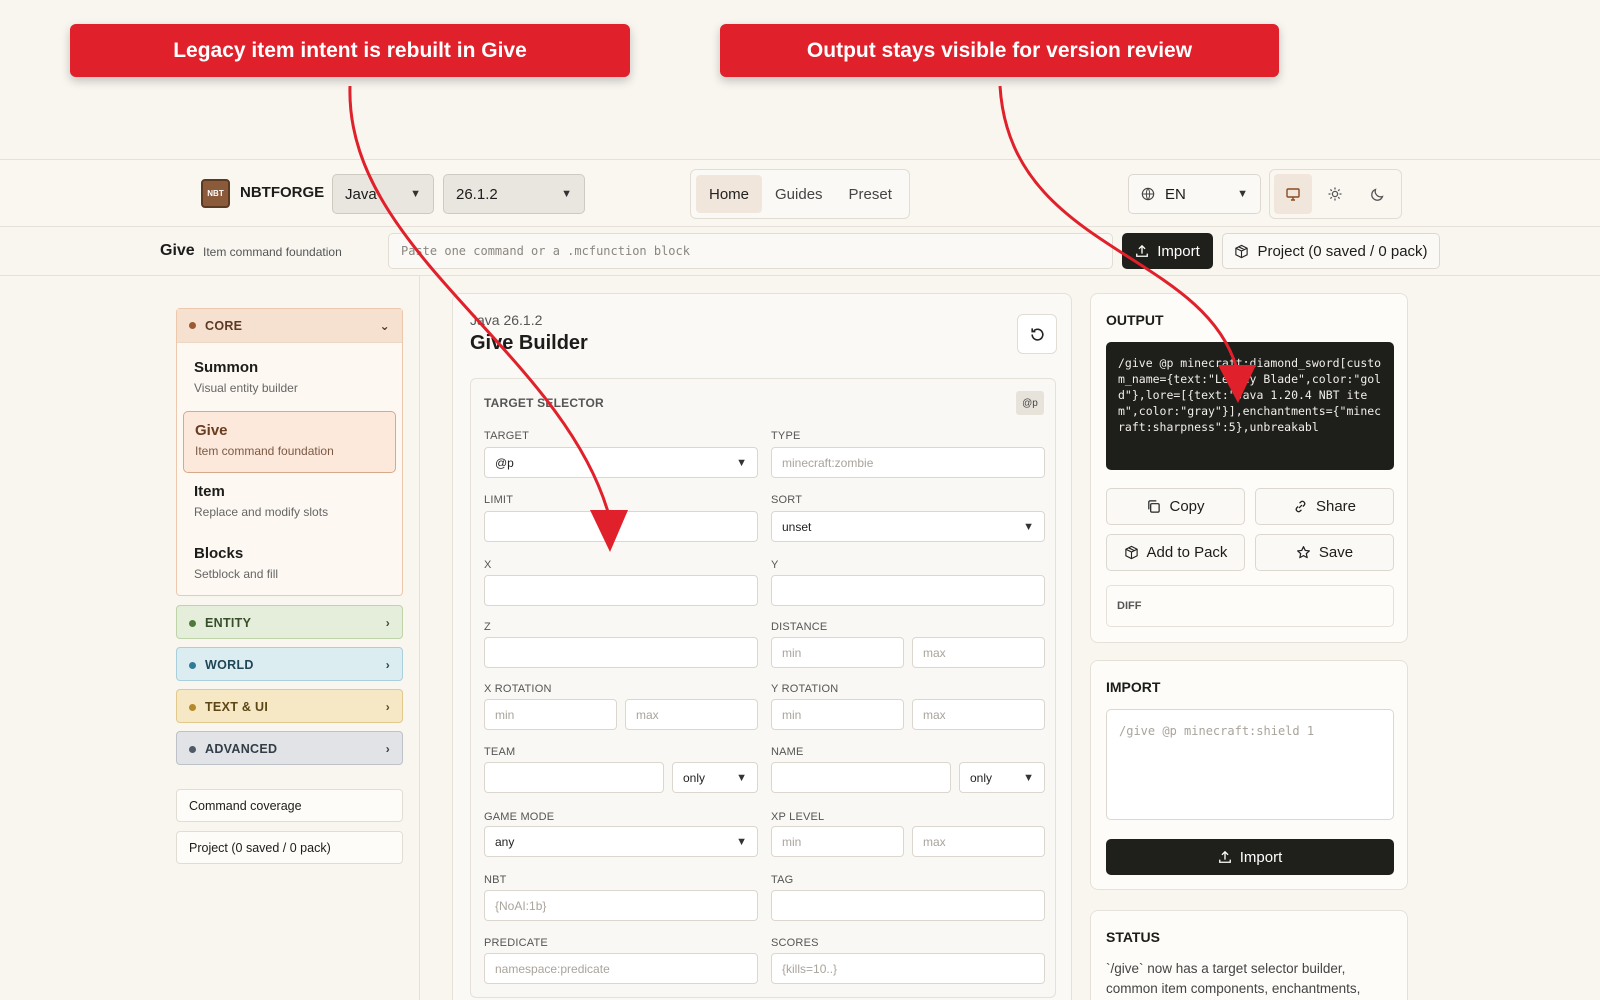  What do you see at coordinates (1133, 687) in the screenshot?
I see `import-title: IMPORT` at bounding box center [1133, 687].